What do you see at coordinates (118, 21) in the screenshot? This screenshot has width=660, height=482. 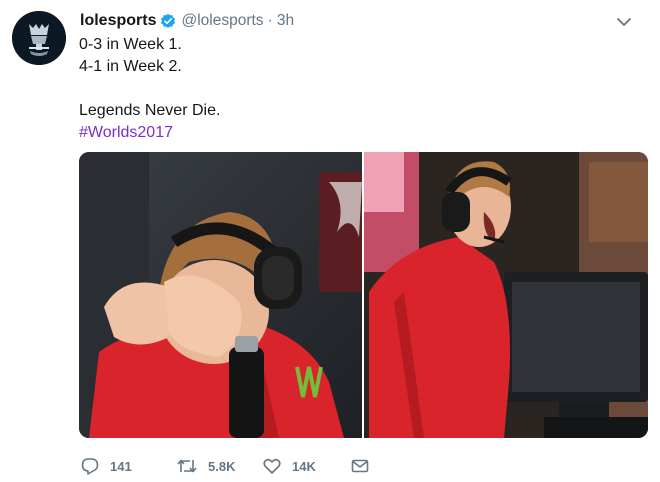 I see `display-name: lolesports` at bounding box center [118, 21].